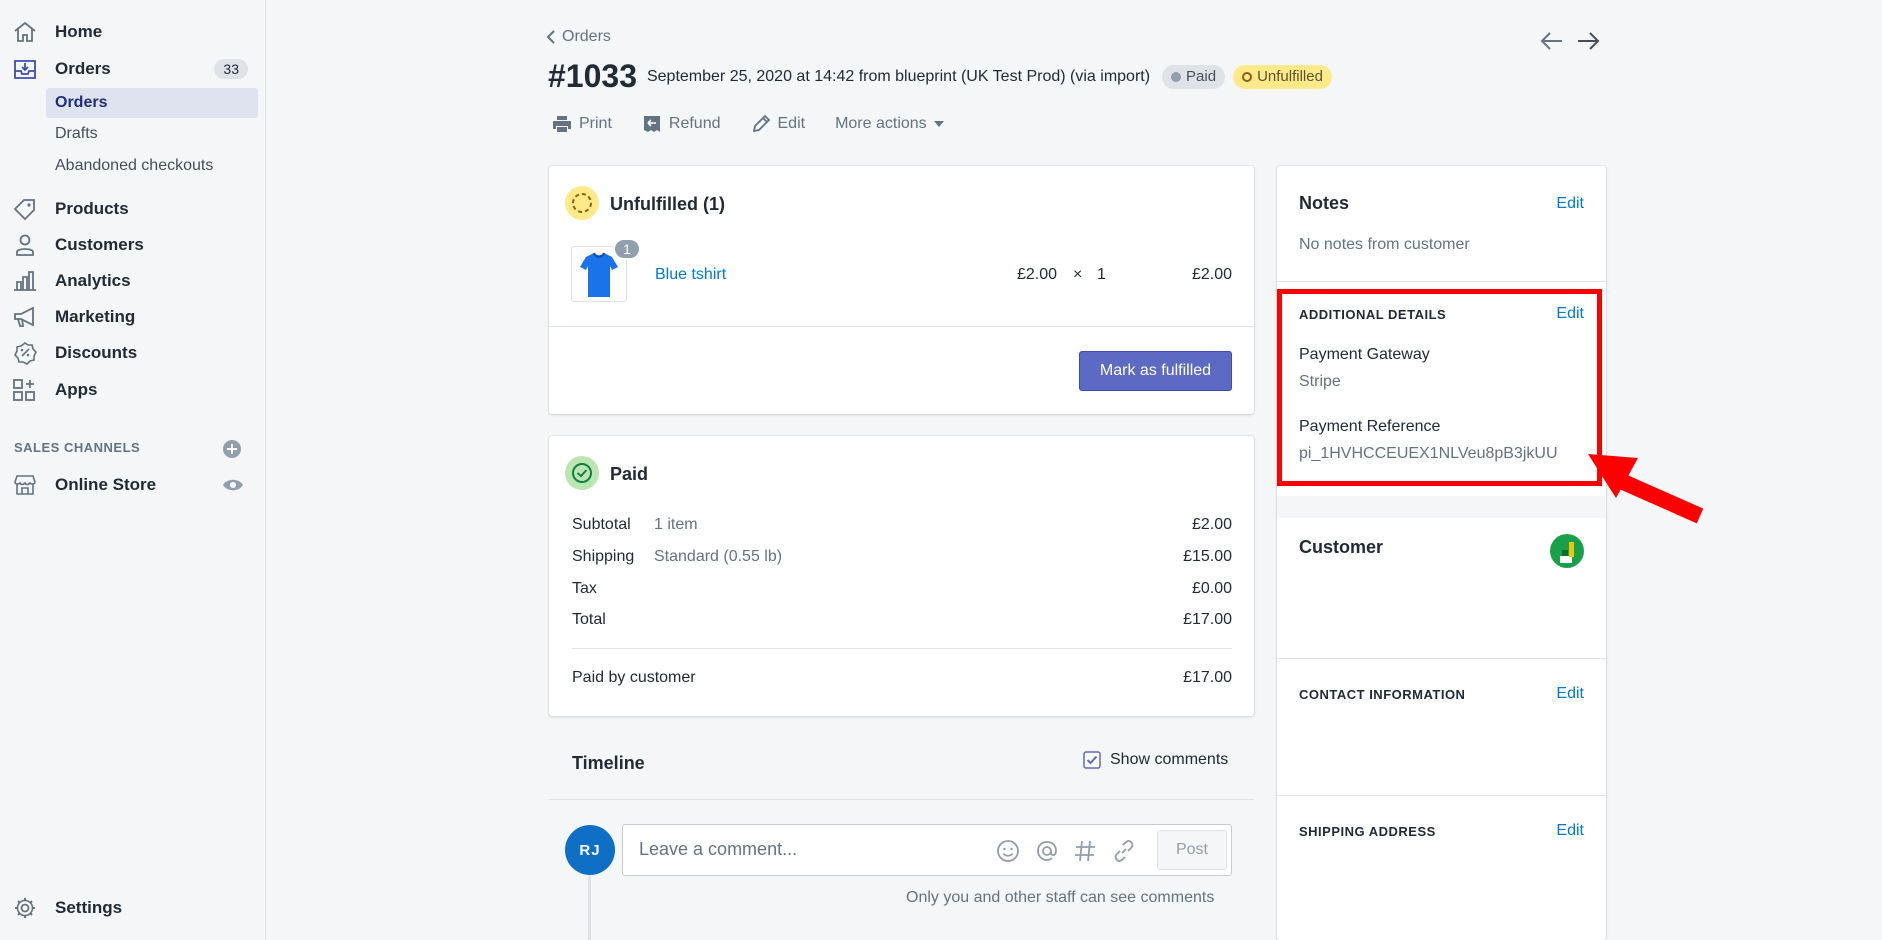 The width and height of the screenshot is (1882, 940). What do you see at coordinates (667, 204) in the screenshot?
I see `unfulfilled-title: Unfulfilled (1)` at bounding box center [667, 204].